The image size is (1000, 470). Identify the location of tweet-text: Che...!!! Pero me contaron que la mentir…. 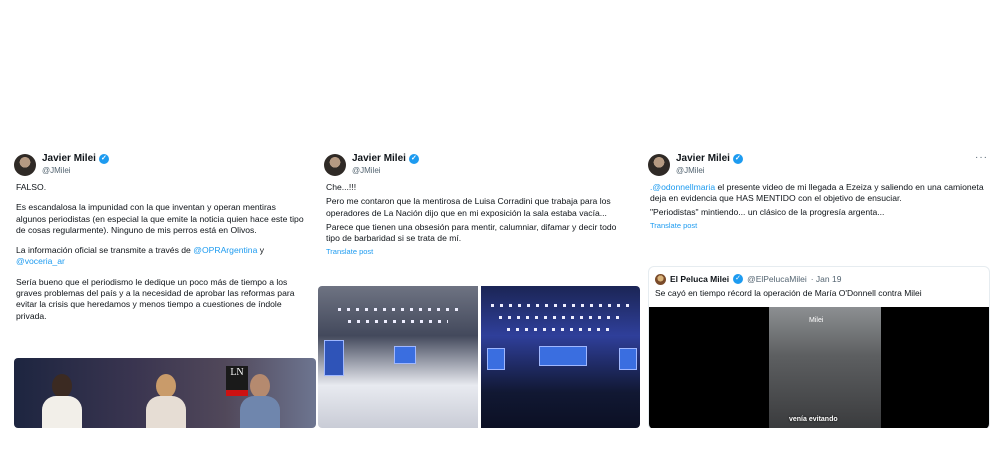
(479, 220).